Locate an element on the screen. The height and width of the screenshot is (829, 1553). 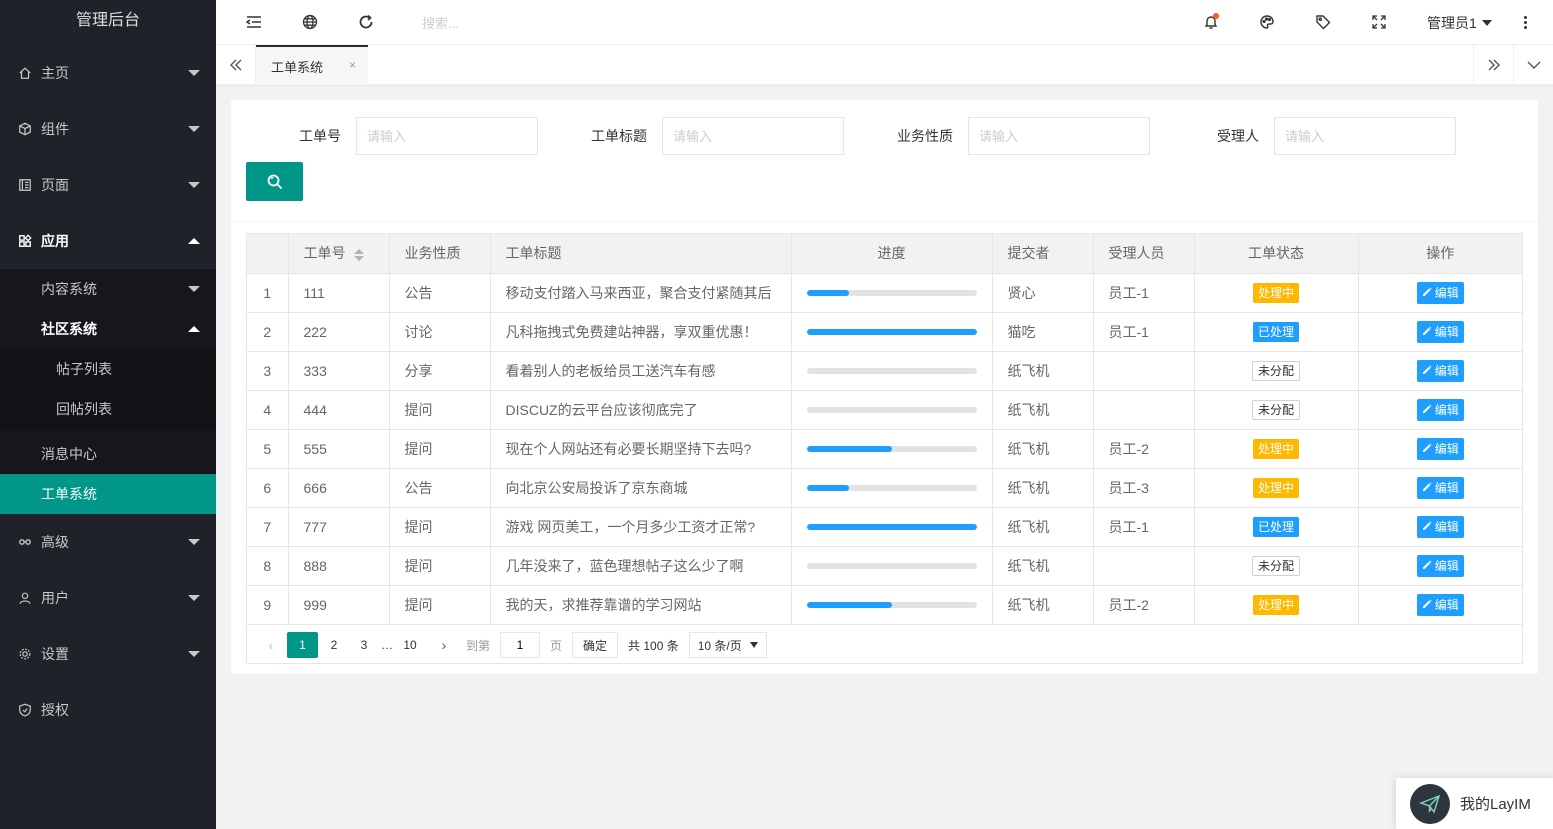
sidebar-item-message-center: 消息中心 is located at coordinates (108, 451).